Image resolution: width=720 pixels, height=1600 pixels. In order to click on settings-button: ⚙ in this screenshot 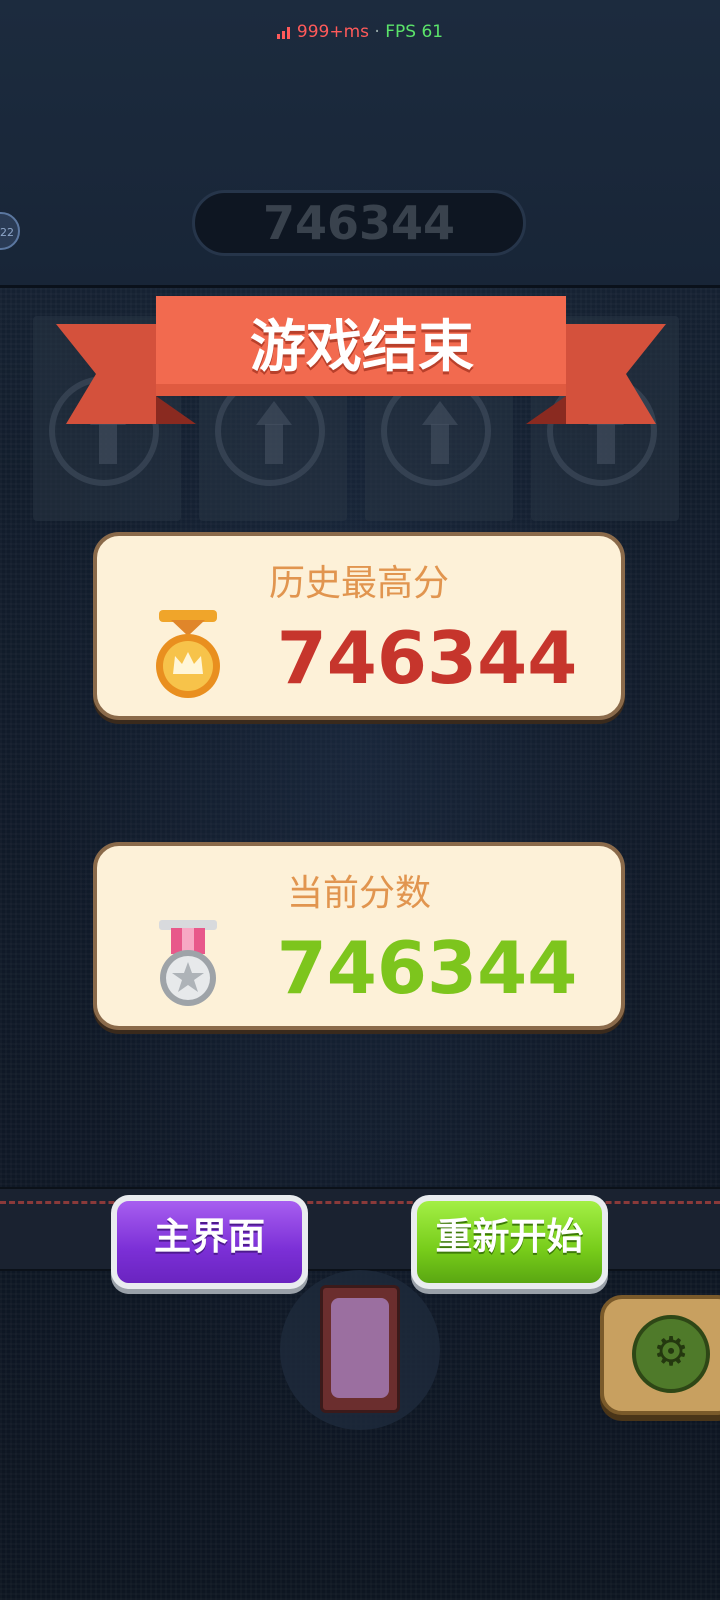, I will do `click(660, 1355)`.